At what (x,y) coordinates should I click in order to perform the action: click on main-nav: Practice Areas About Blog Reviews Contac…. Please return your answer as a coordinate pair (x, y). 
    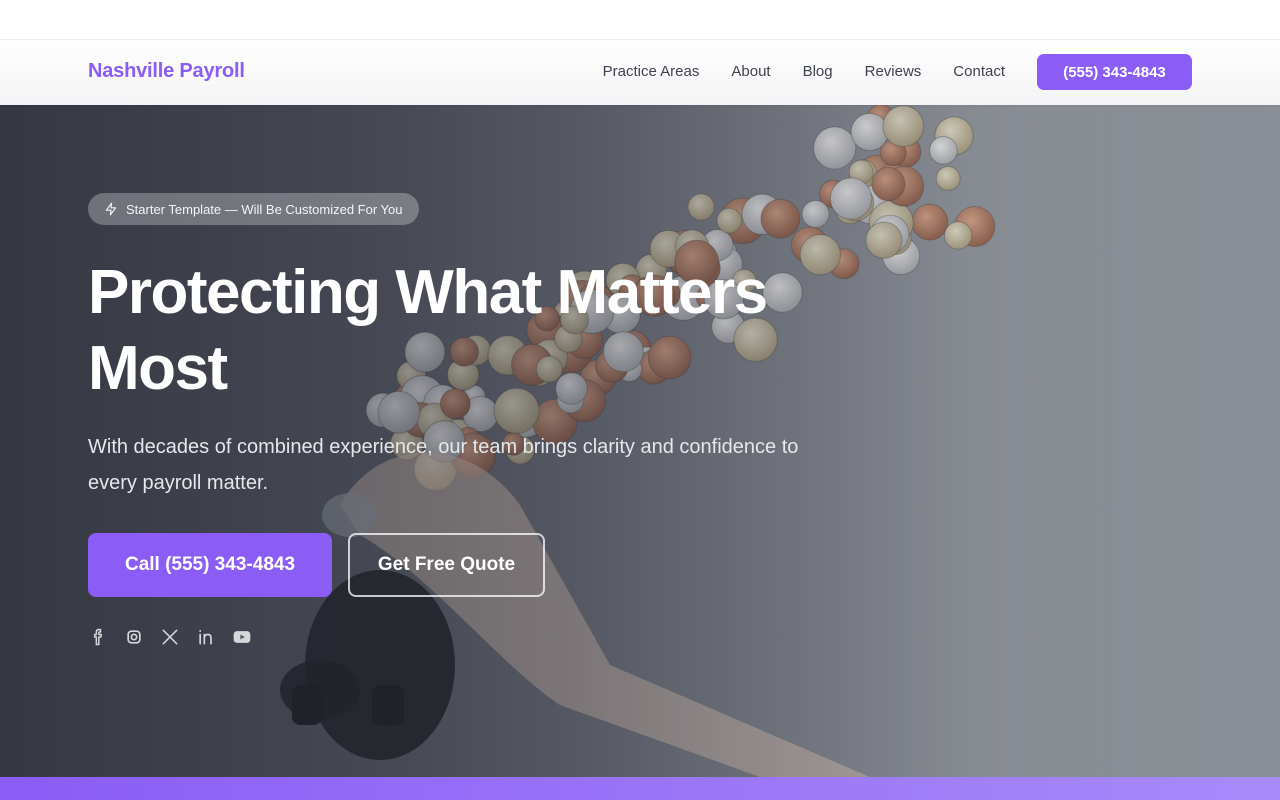
    Looking at the image, I should click on (804, 71).